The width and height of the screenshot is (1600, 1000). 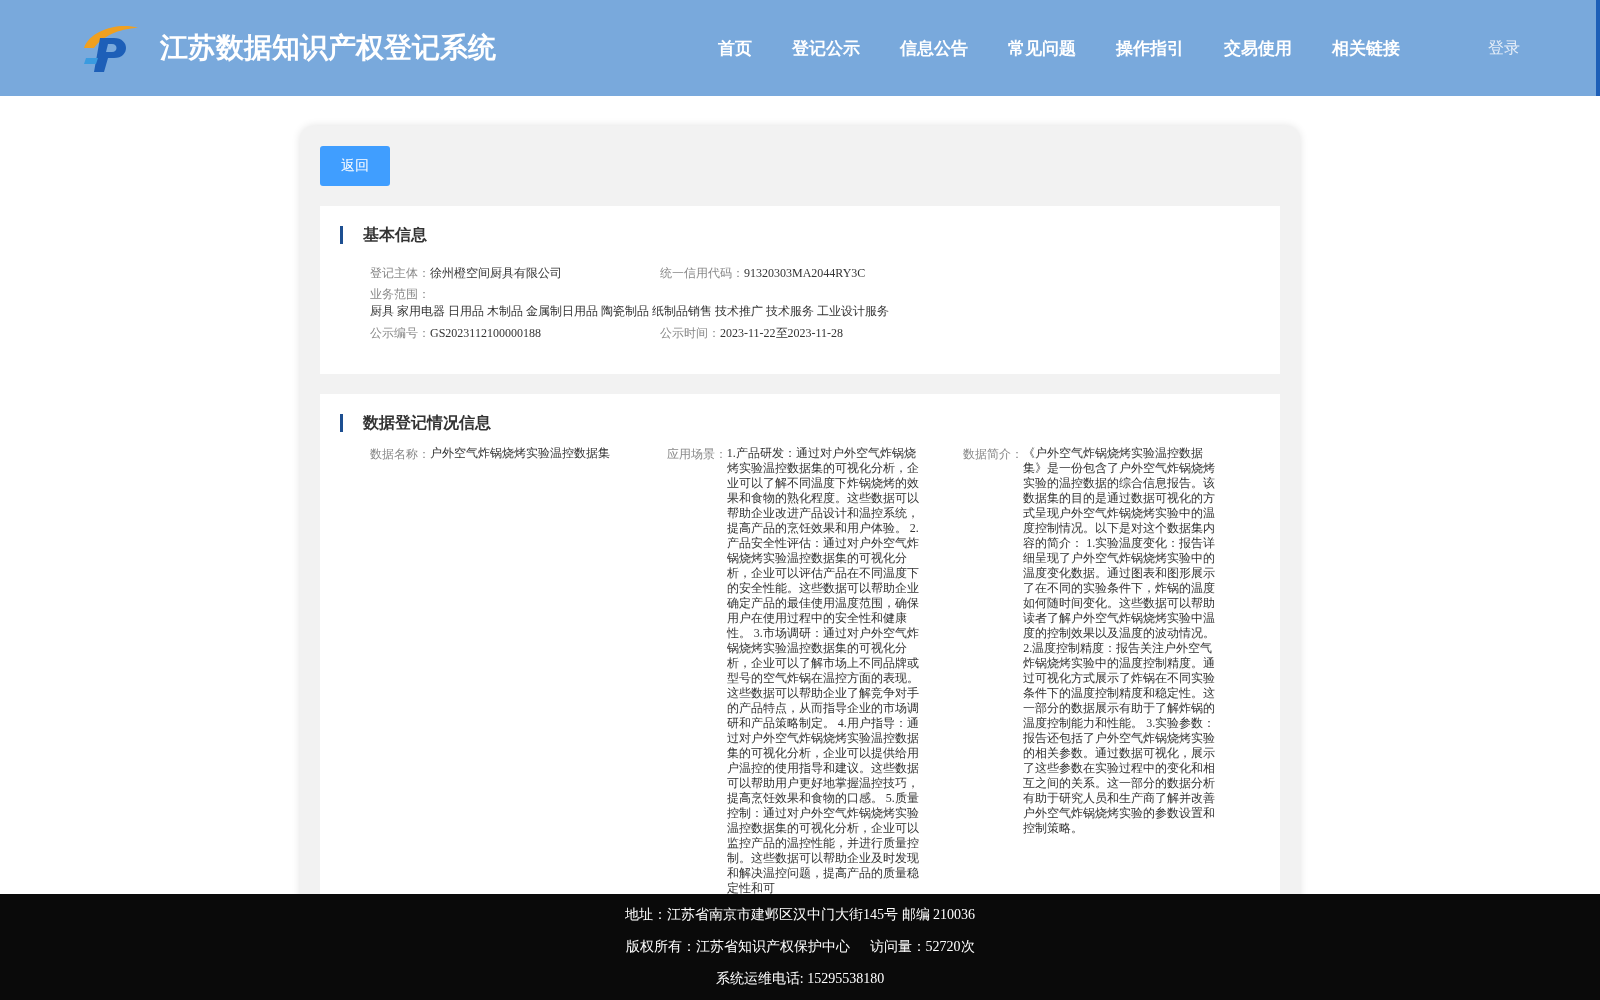 What do you see at coordinates (1258, 48) in the screenshot?
I see `nav-link: 交易使用` at bounding box center [1258, 48].